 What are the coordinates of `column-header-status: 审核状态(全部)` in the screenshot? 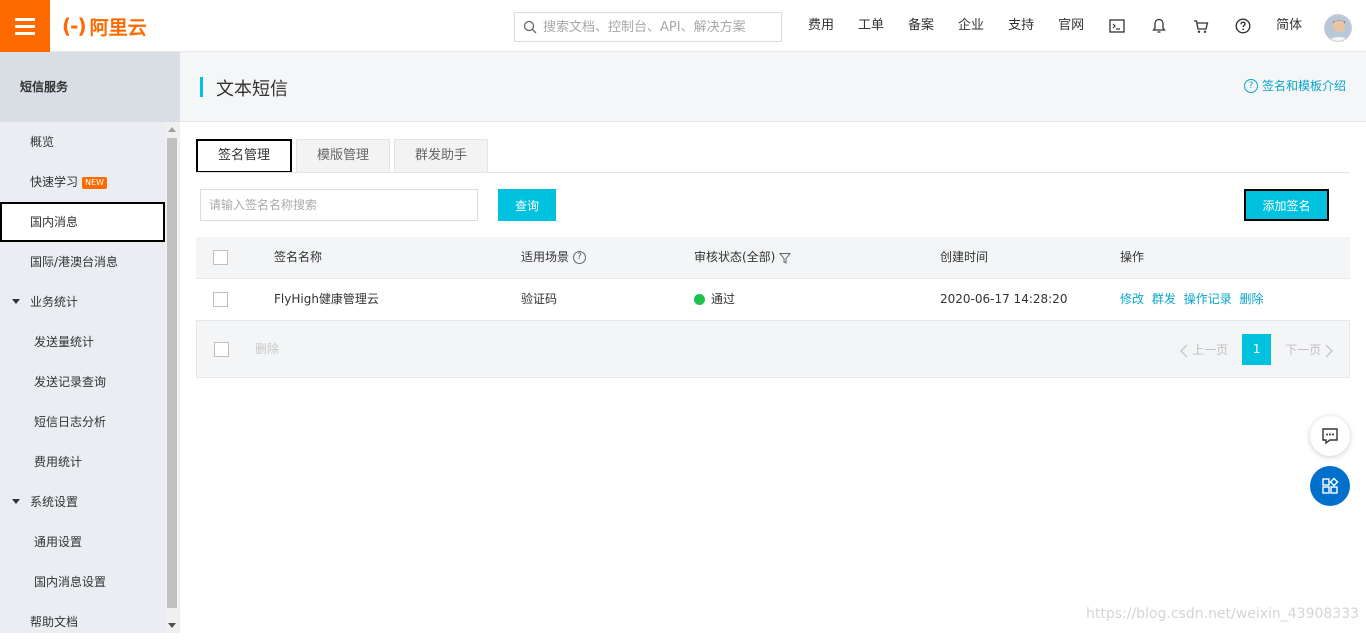 It's located at (743, 258).